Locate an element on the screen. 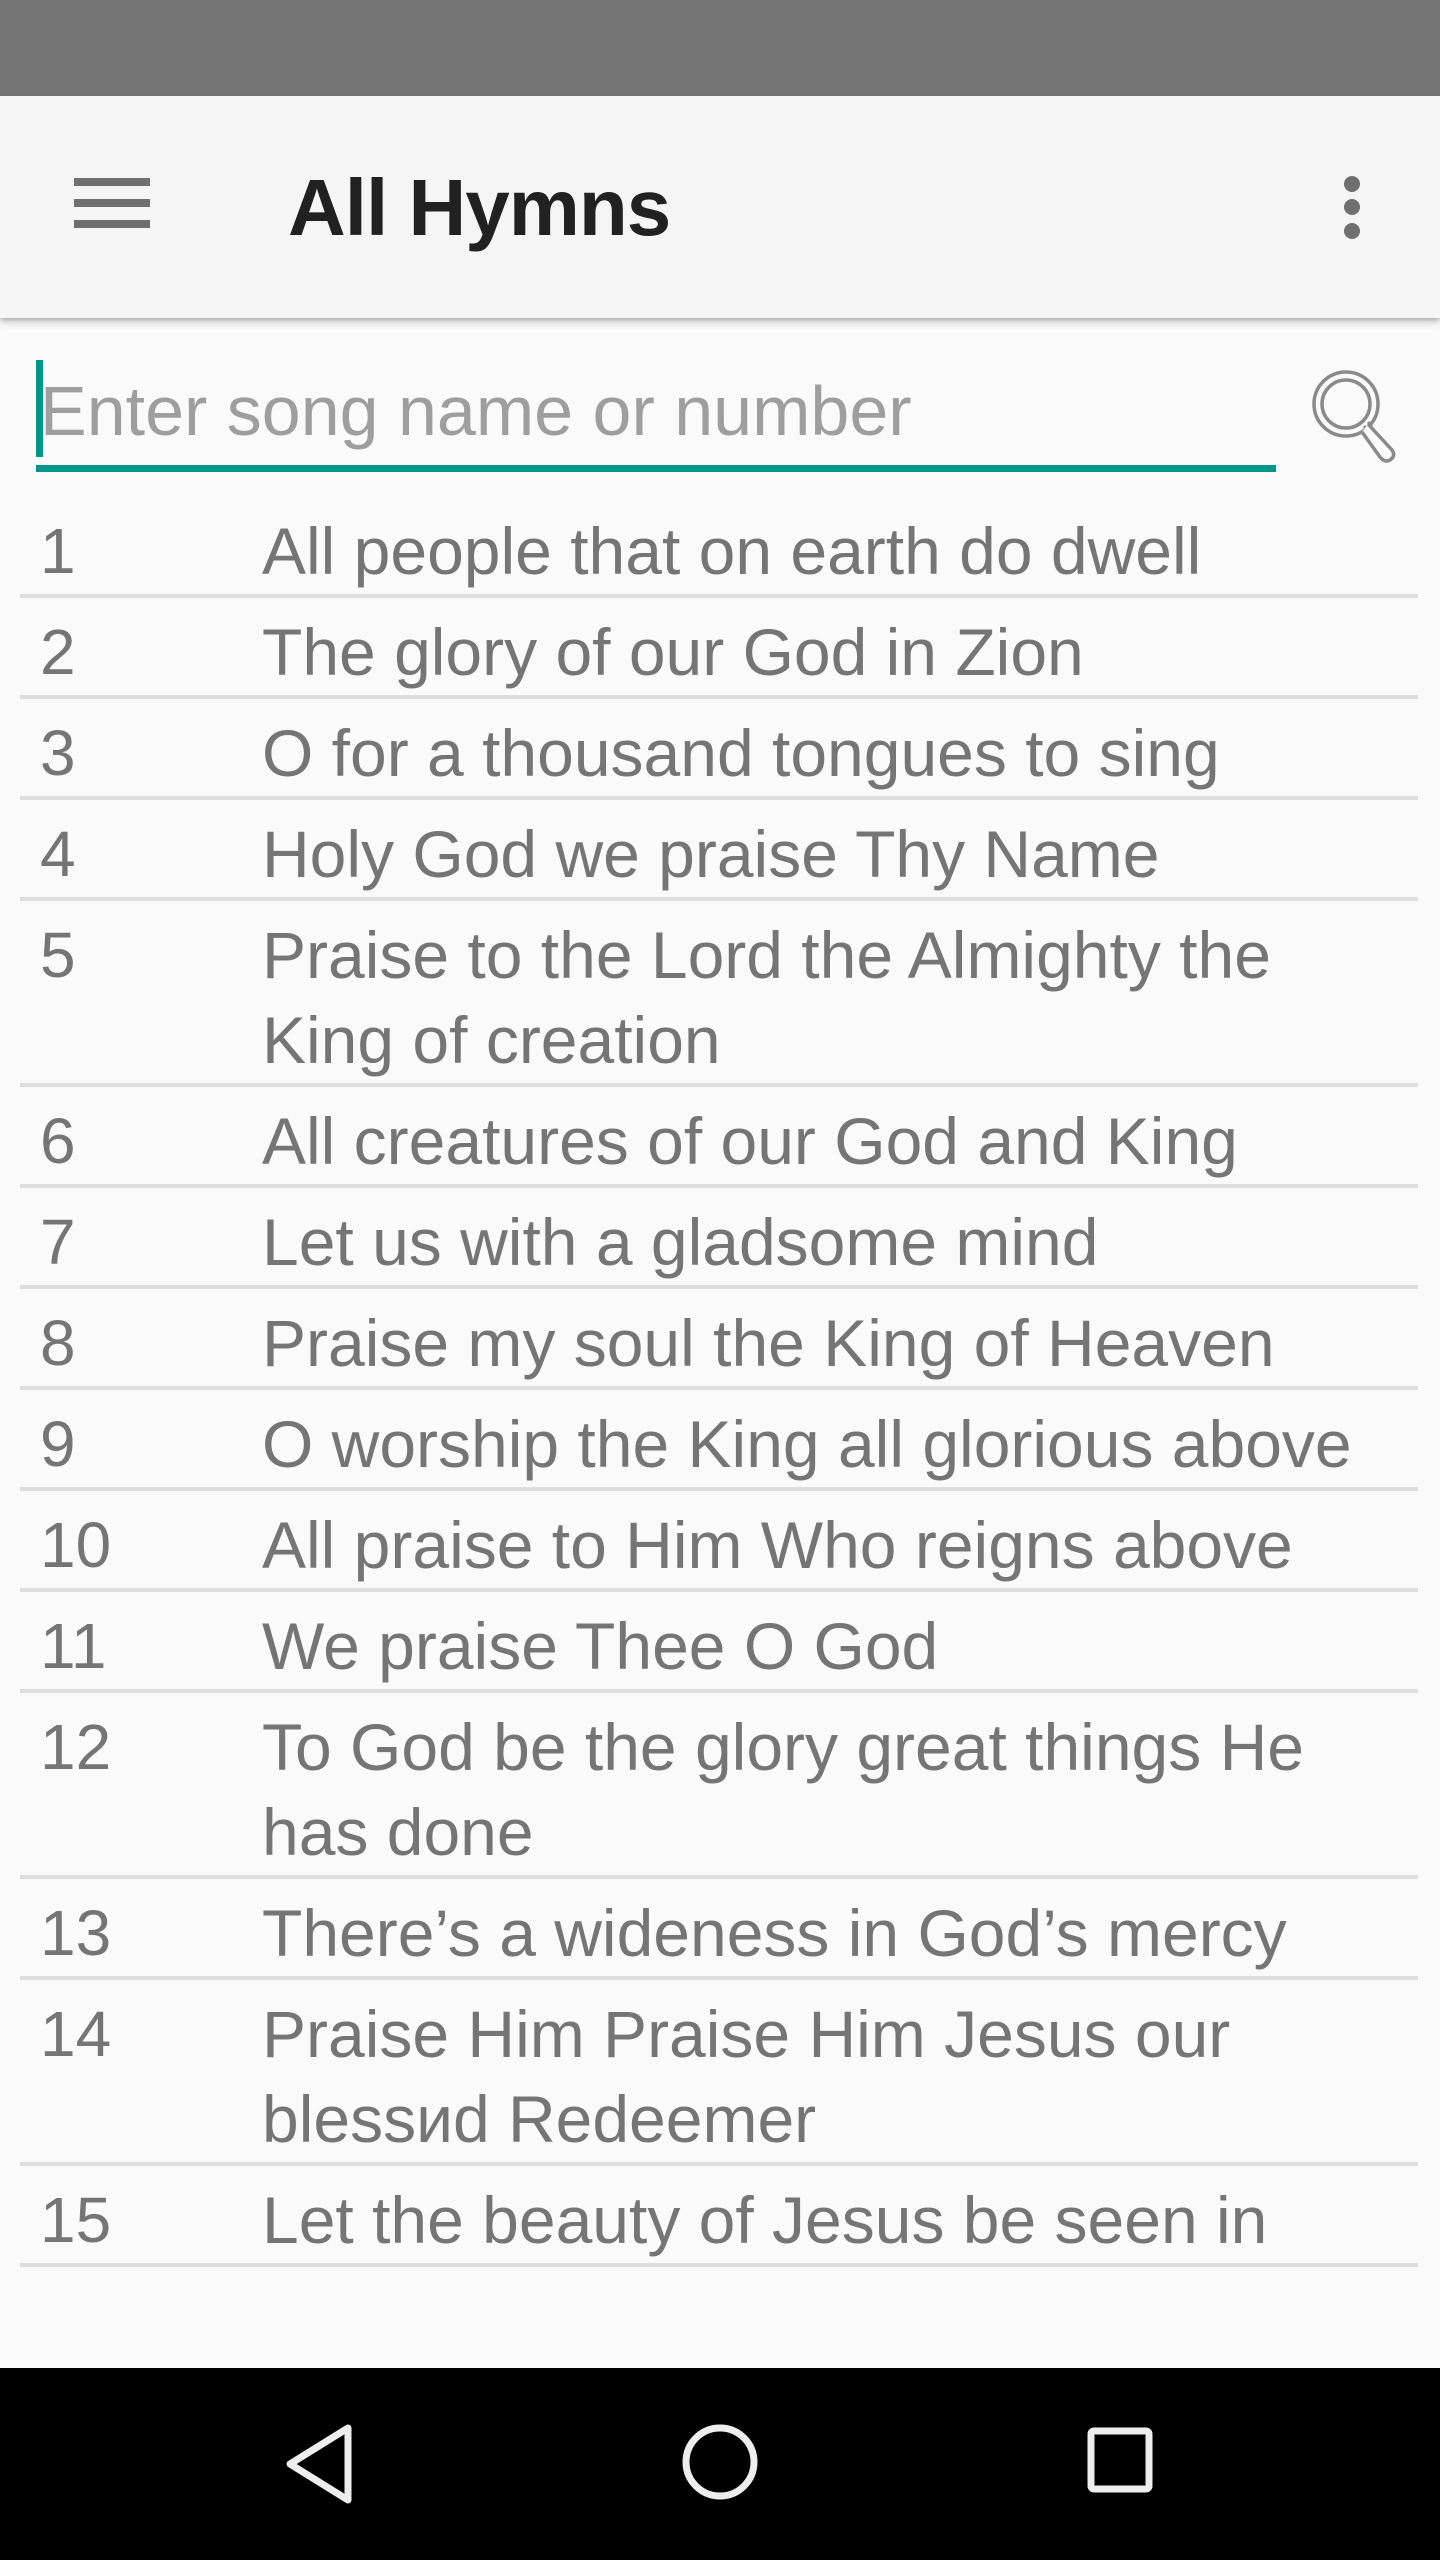 The image size is (1440, 2560). hymn-title: Let us with a gladsome mind is located at coordinates (680, 1242).